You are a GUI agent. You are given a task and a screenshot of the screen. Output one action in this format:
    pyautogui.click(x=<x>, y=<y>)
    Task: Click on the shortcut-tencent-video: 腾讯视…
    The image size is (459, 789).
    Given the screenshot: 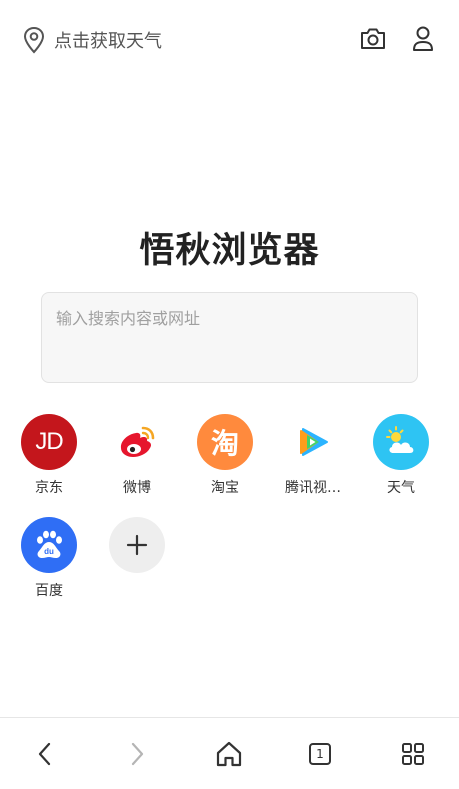 What is the action you would take?
    pyautogui.click(x=313, y=455)
    